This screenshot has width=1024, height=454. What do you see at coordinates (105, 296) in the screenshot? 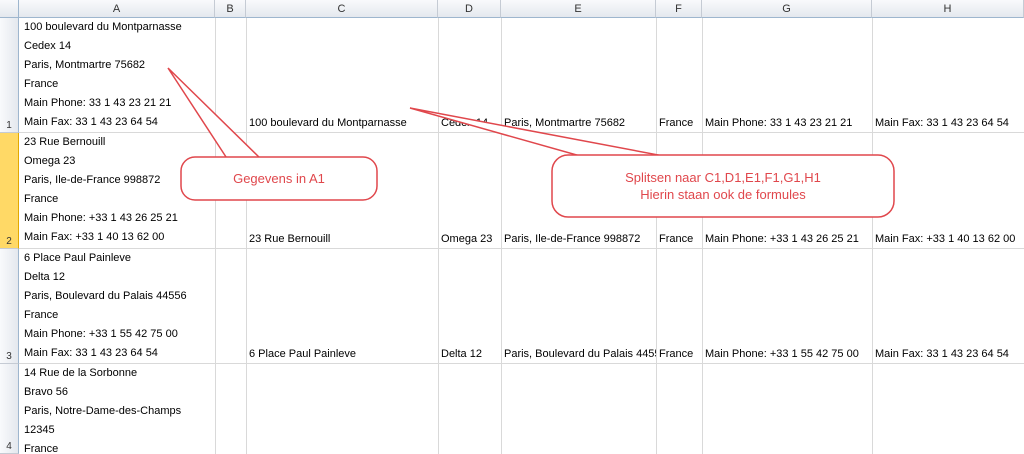
I see `cell-line: Paris, Boulevard du Palais 44556` at bounding box center [105, 296].